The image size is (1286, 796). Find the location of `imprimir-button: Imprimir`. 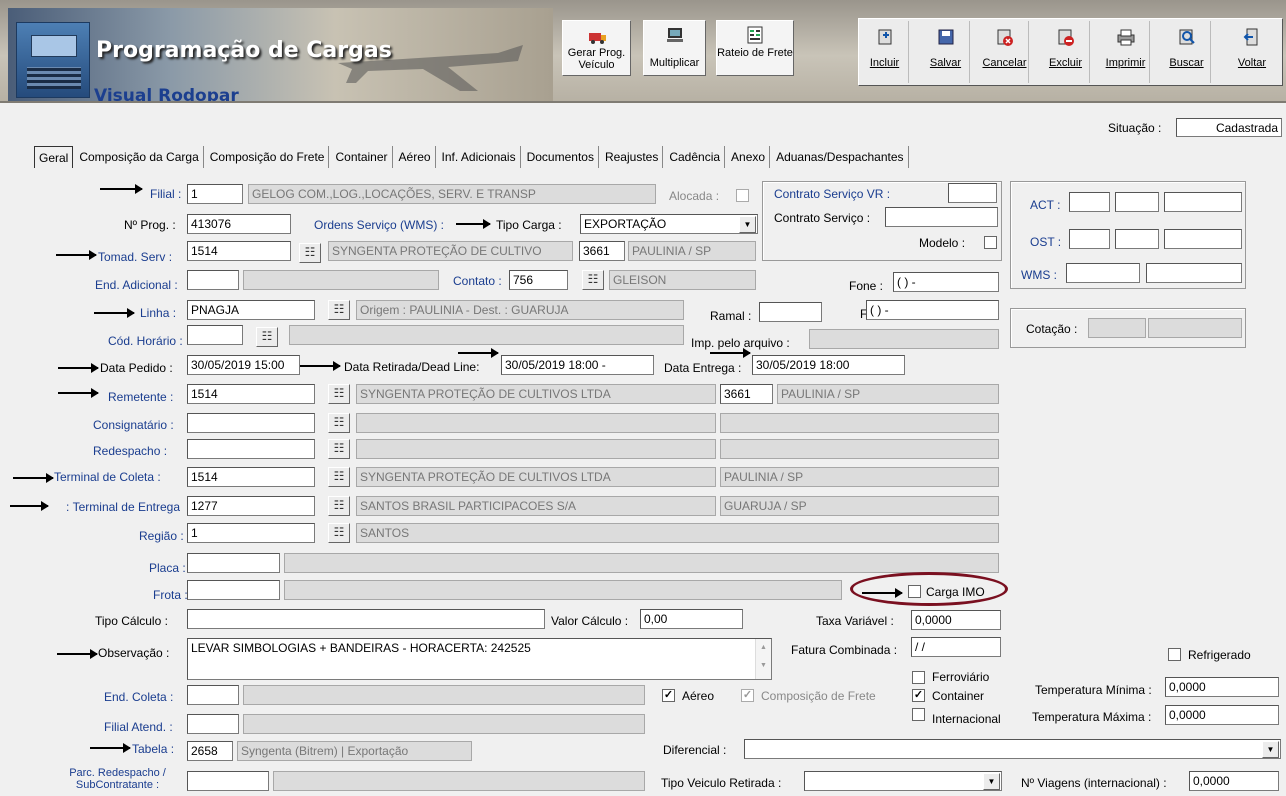

imprimir-button: Imprimir is located at coordinates (1126, 52).